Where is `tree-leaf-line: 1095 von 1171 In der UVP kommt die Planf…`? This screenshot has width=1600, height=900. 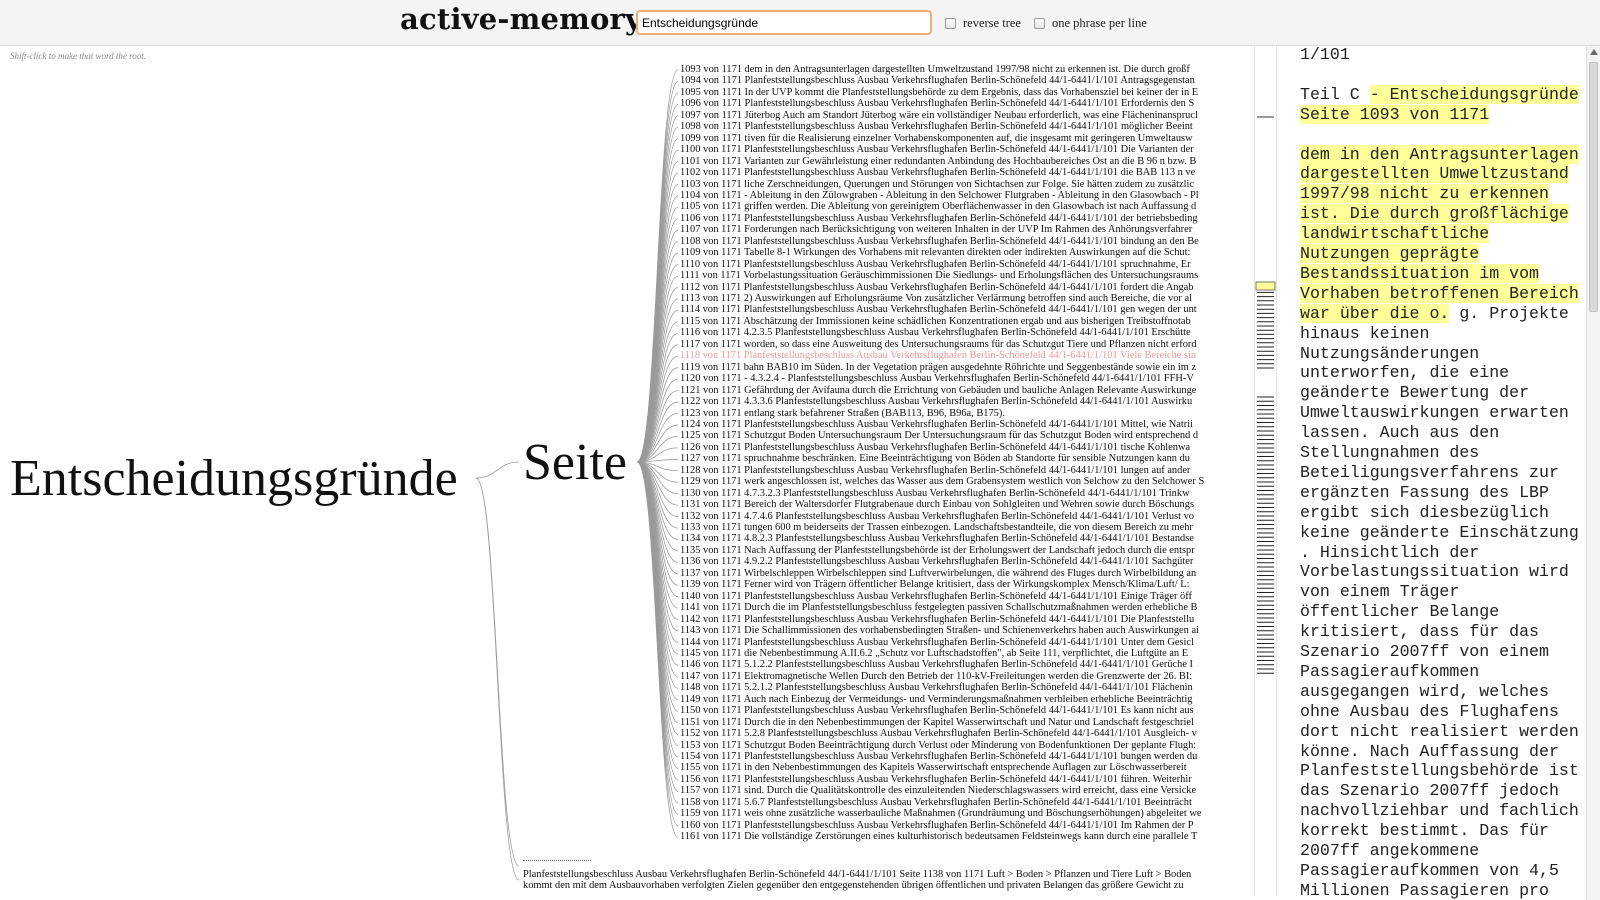 tree-leaf-line: 1095 von 1171 In der UVP kommt die Planf… is located at coordinates (939, 93).